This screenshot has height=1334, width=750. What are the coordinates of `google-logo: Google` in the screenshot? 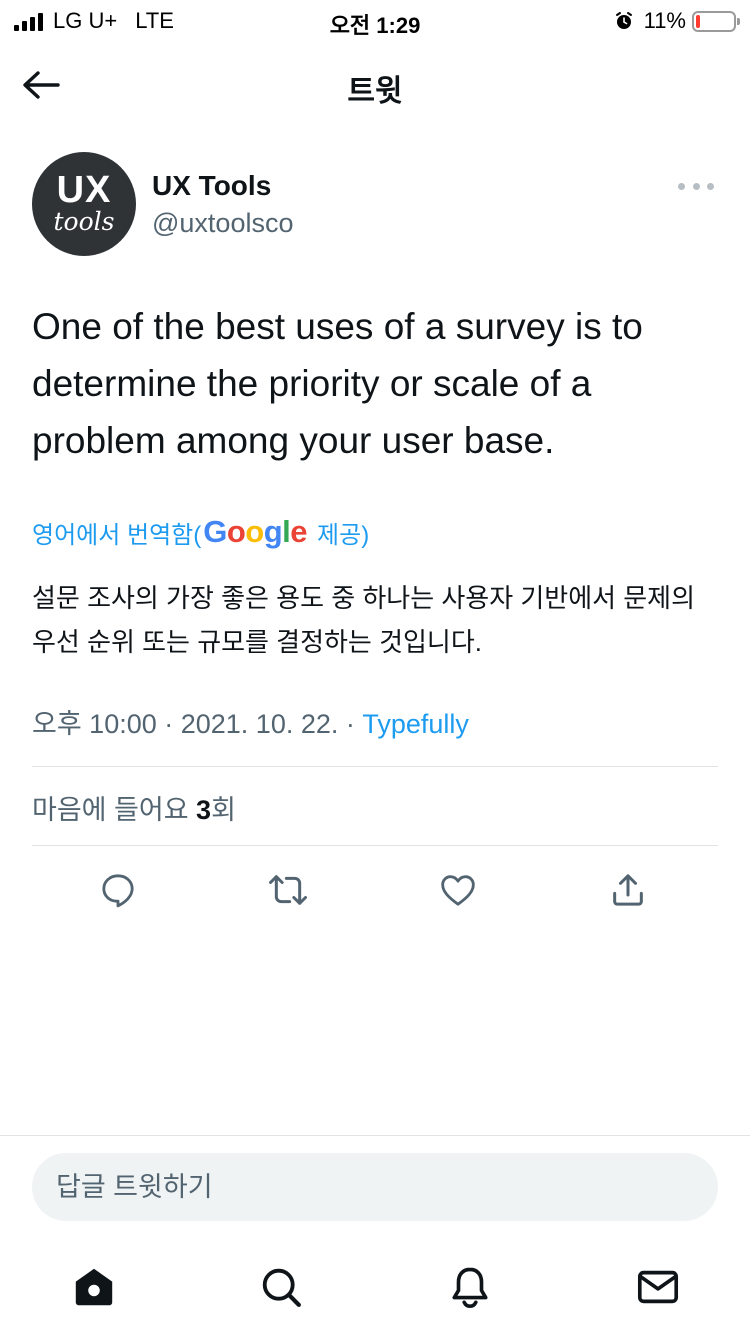 It's located at (255, 531).